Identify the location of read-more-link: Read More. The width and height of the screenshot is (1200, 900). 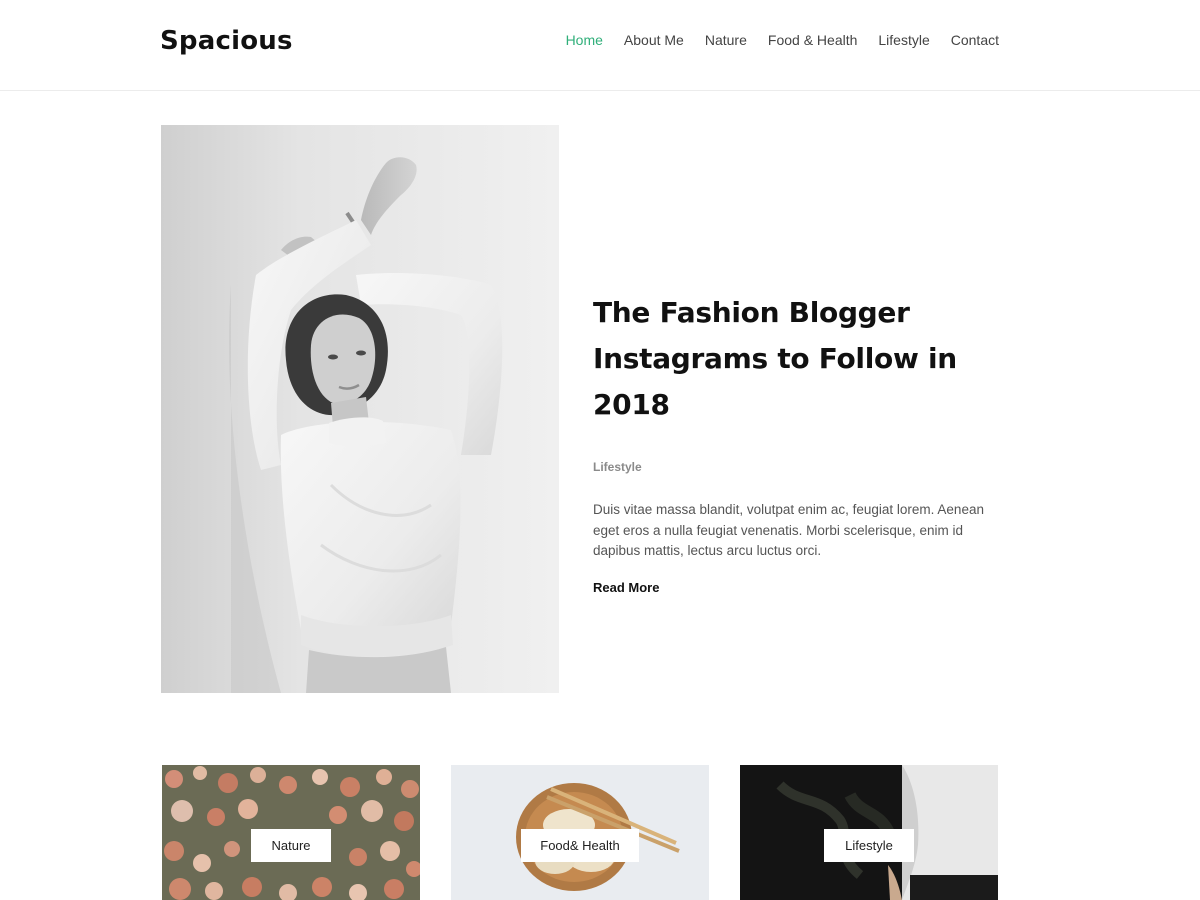
(626, 587).